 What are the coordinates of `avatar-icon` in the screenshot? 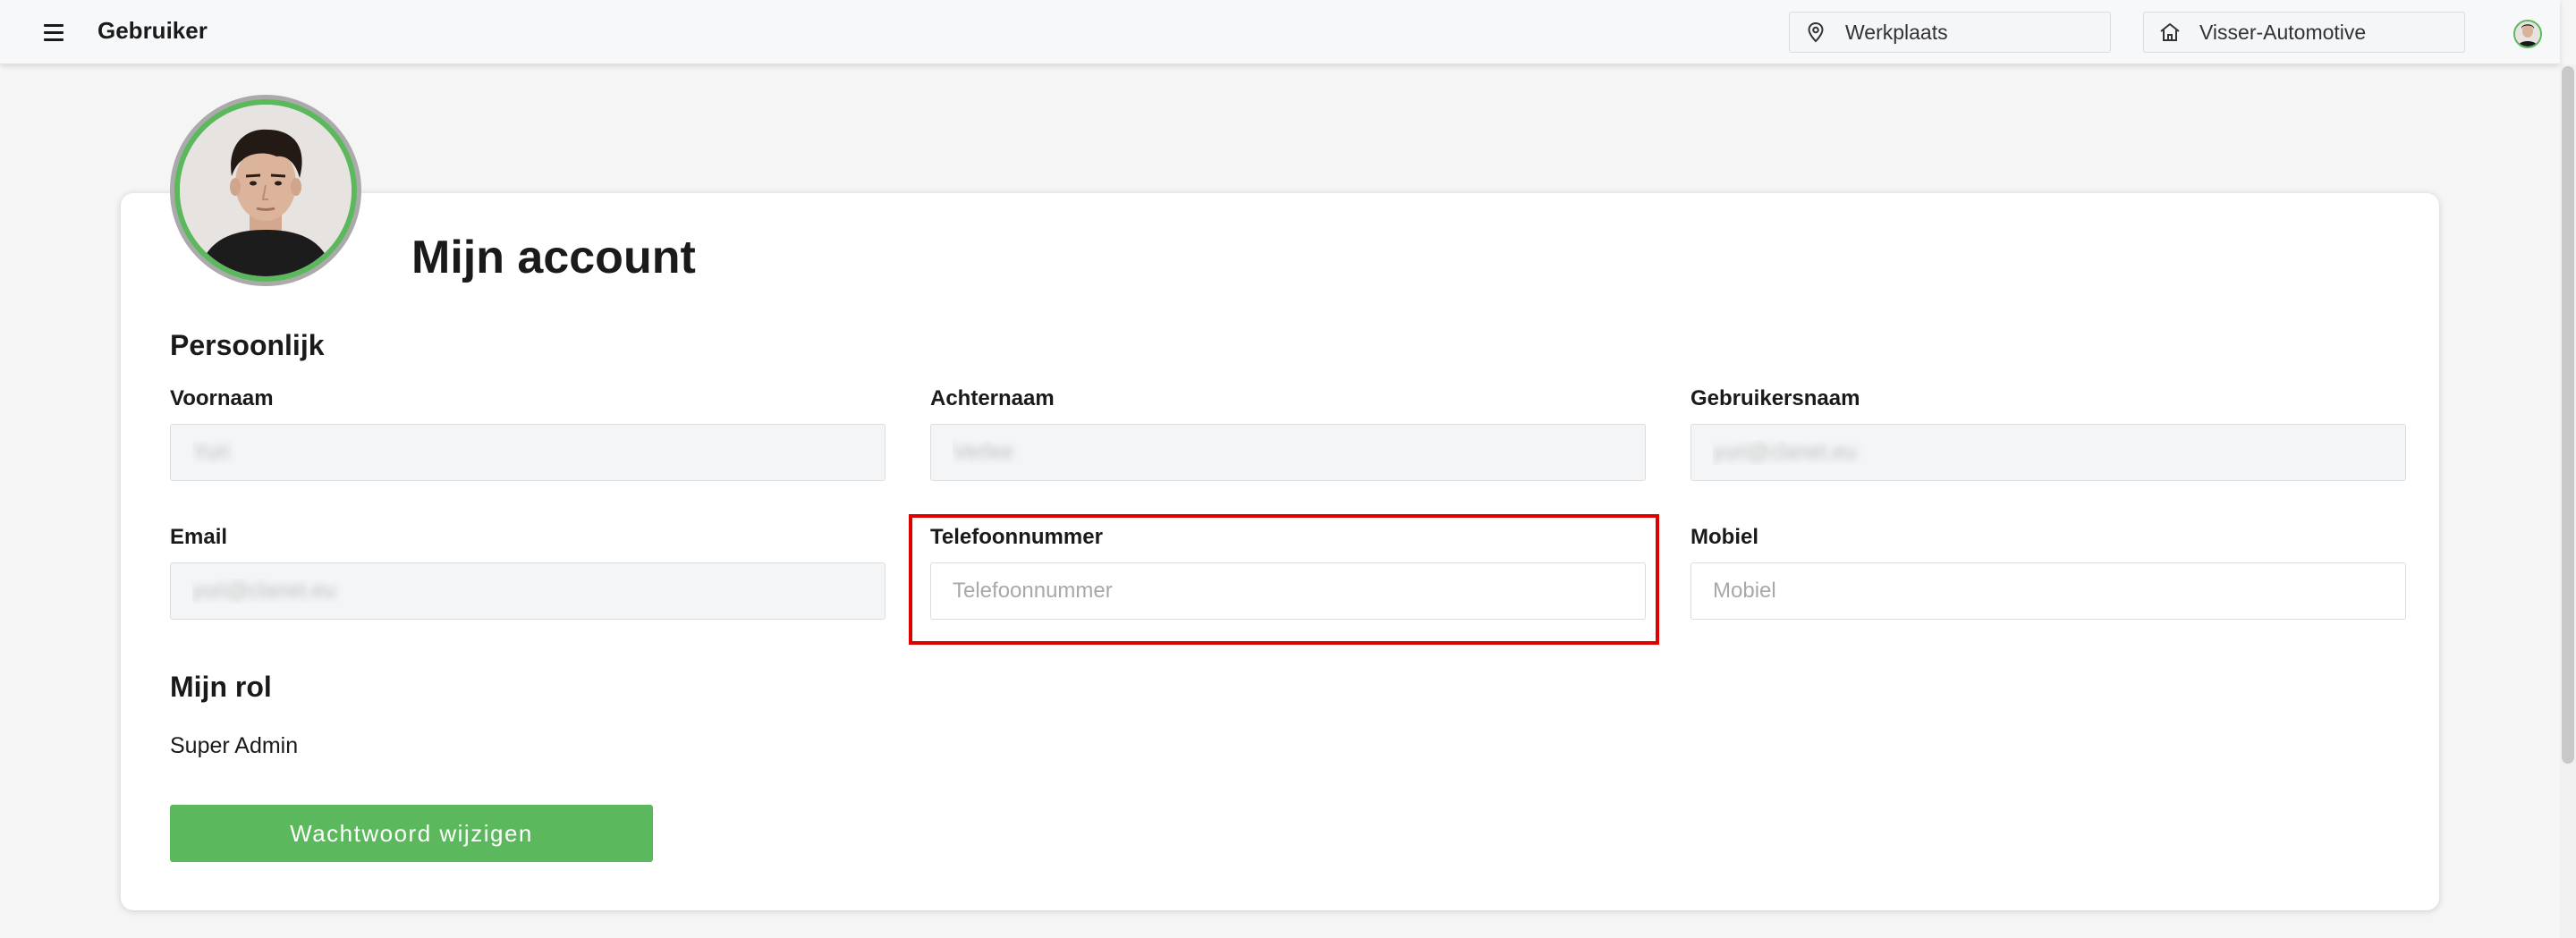 It's located at (2527, 33).